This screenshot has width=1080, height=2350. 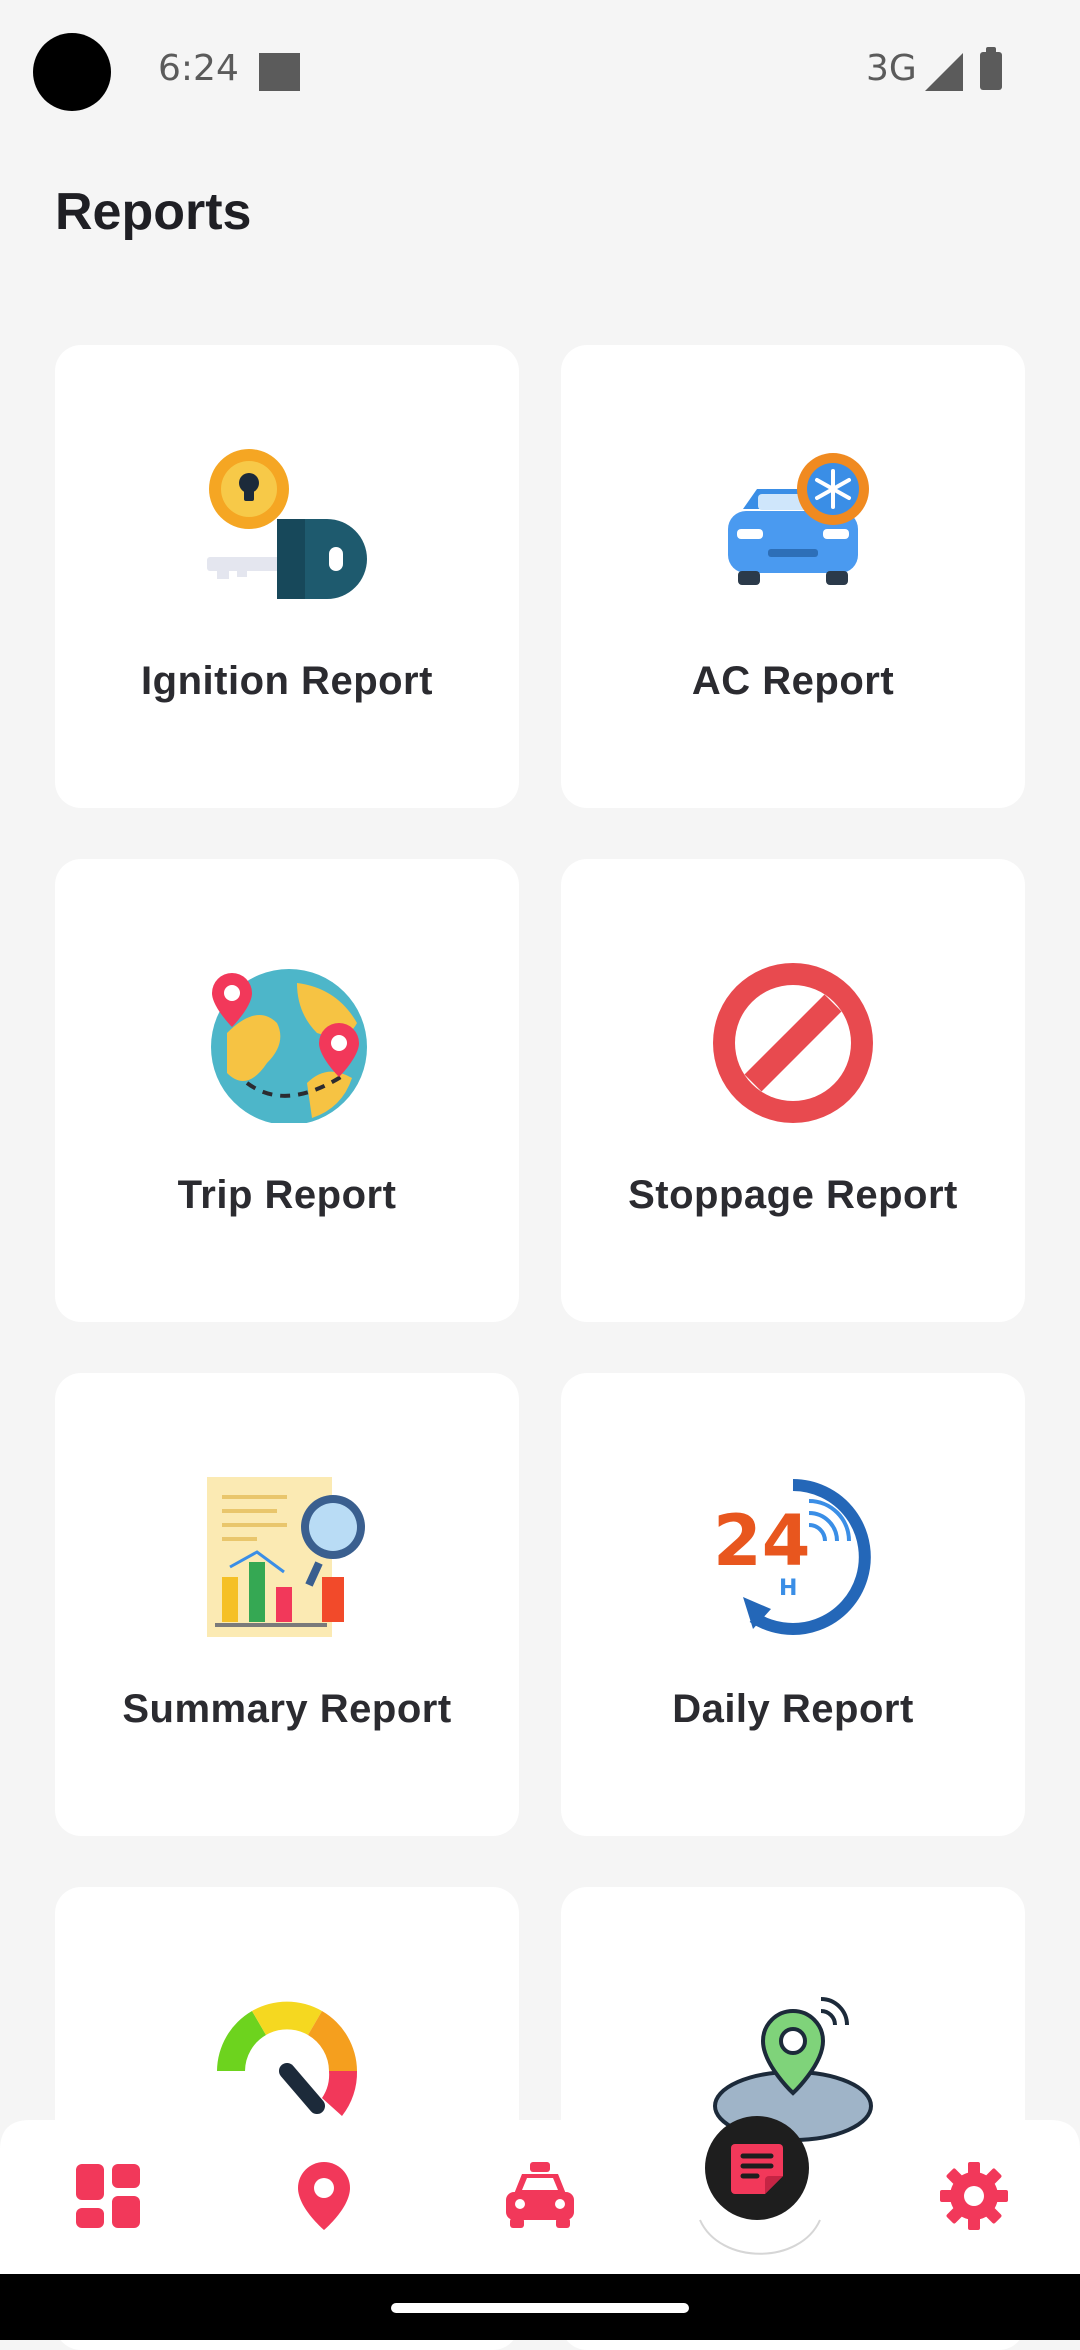 I want to click on report-card-daily: 24 H Daily Report, so click(x=793, y=1604).